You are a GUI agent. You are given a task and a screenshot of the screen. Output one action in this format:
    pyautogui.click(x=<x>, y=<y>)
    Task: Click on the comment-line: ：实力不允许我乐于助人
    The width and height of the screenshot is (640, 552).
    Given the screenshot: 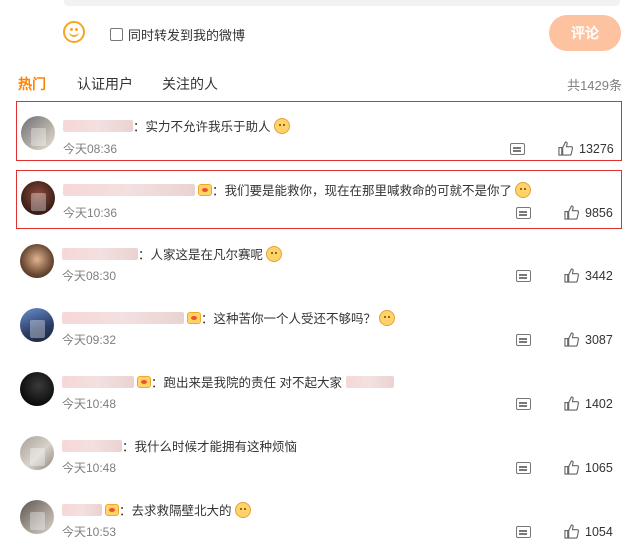 What is the action you would take?
    pyautogui.click(x=176, y=125)
    